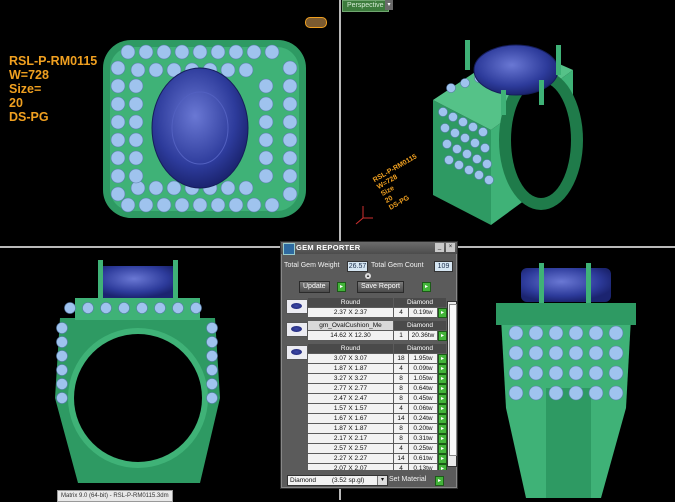 The image size is (675, 502). I want to click on update-button: Update, so click(314, 287).